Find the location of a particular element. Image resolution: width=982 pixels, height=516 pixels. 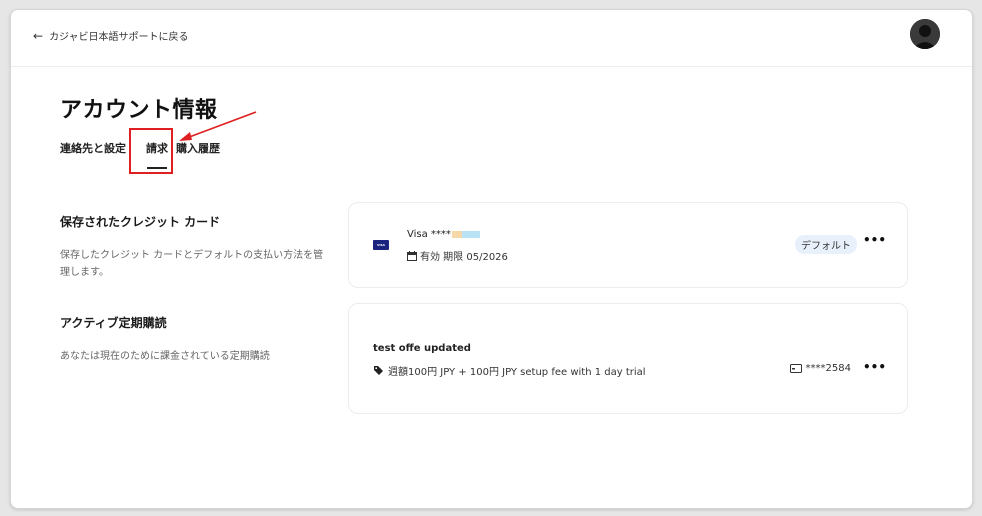

card-label: Visa **** is located at coordinates (429, 234).